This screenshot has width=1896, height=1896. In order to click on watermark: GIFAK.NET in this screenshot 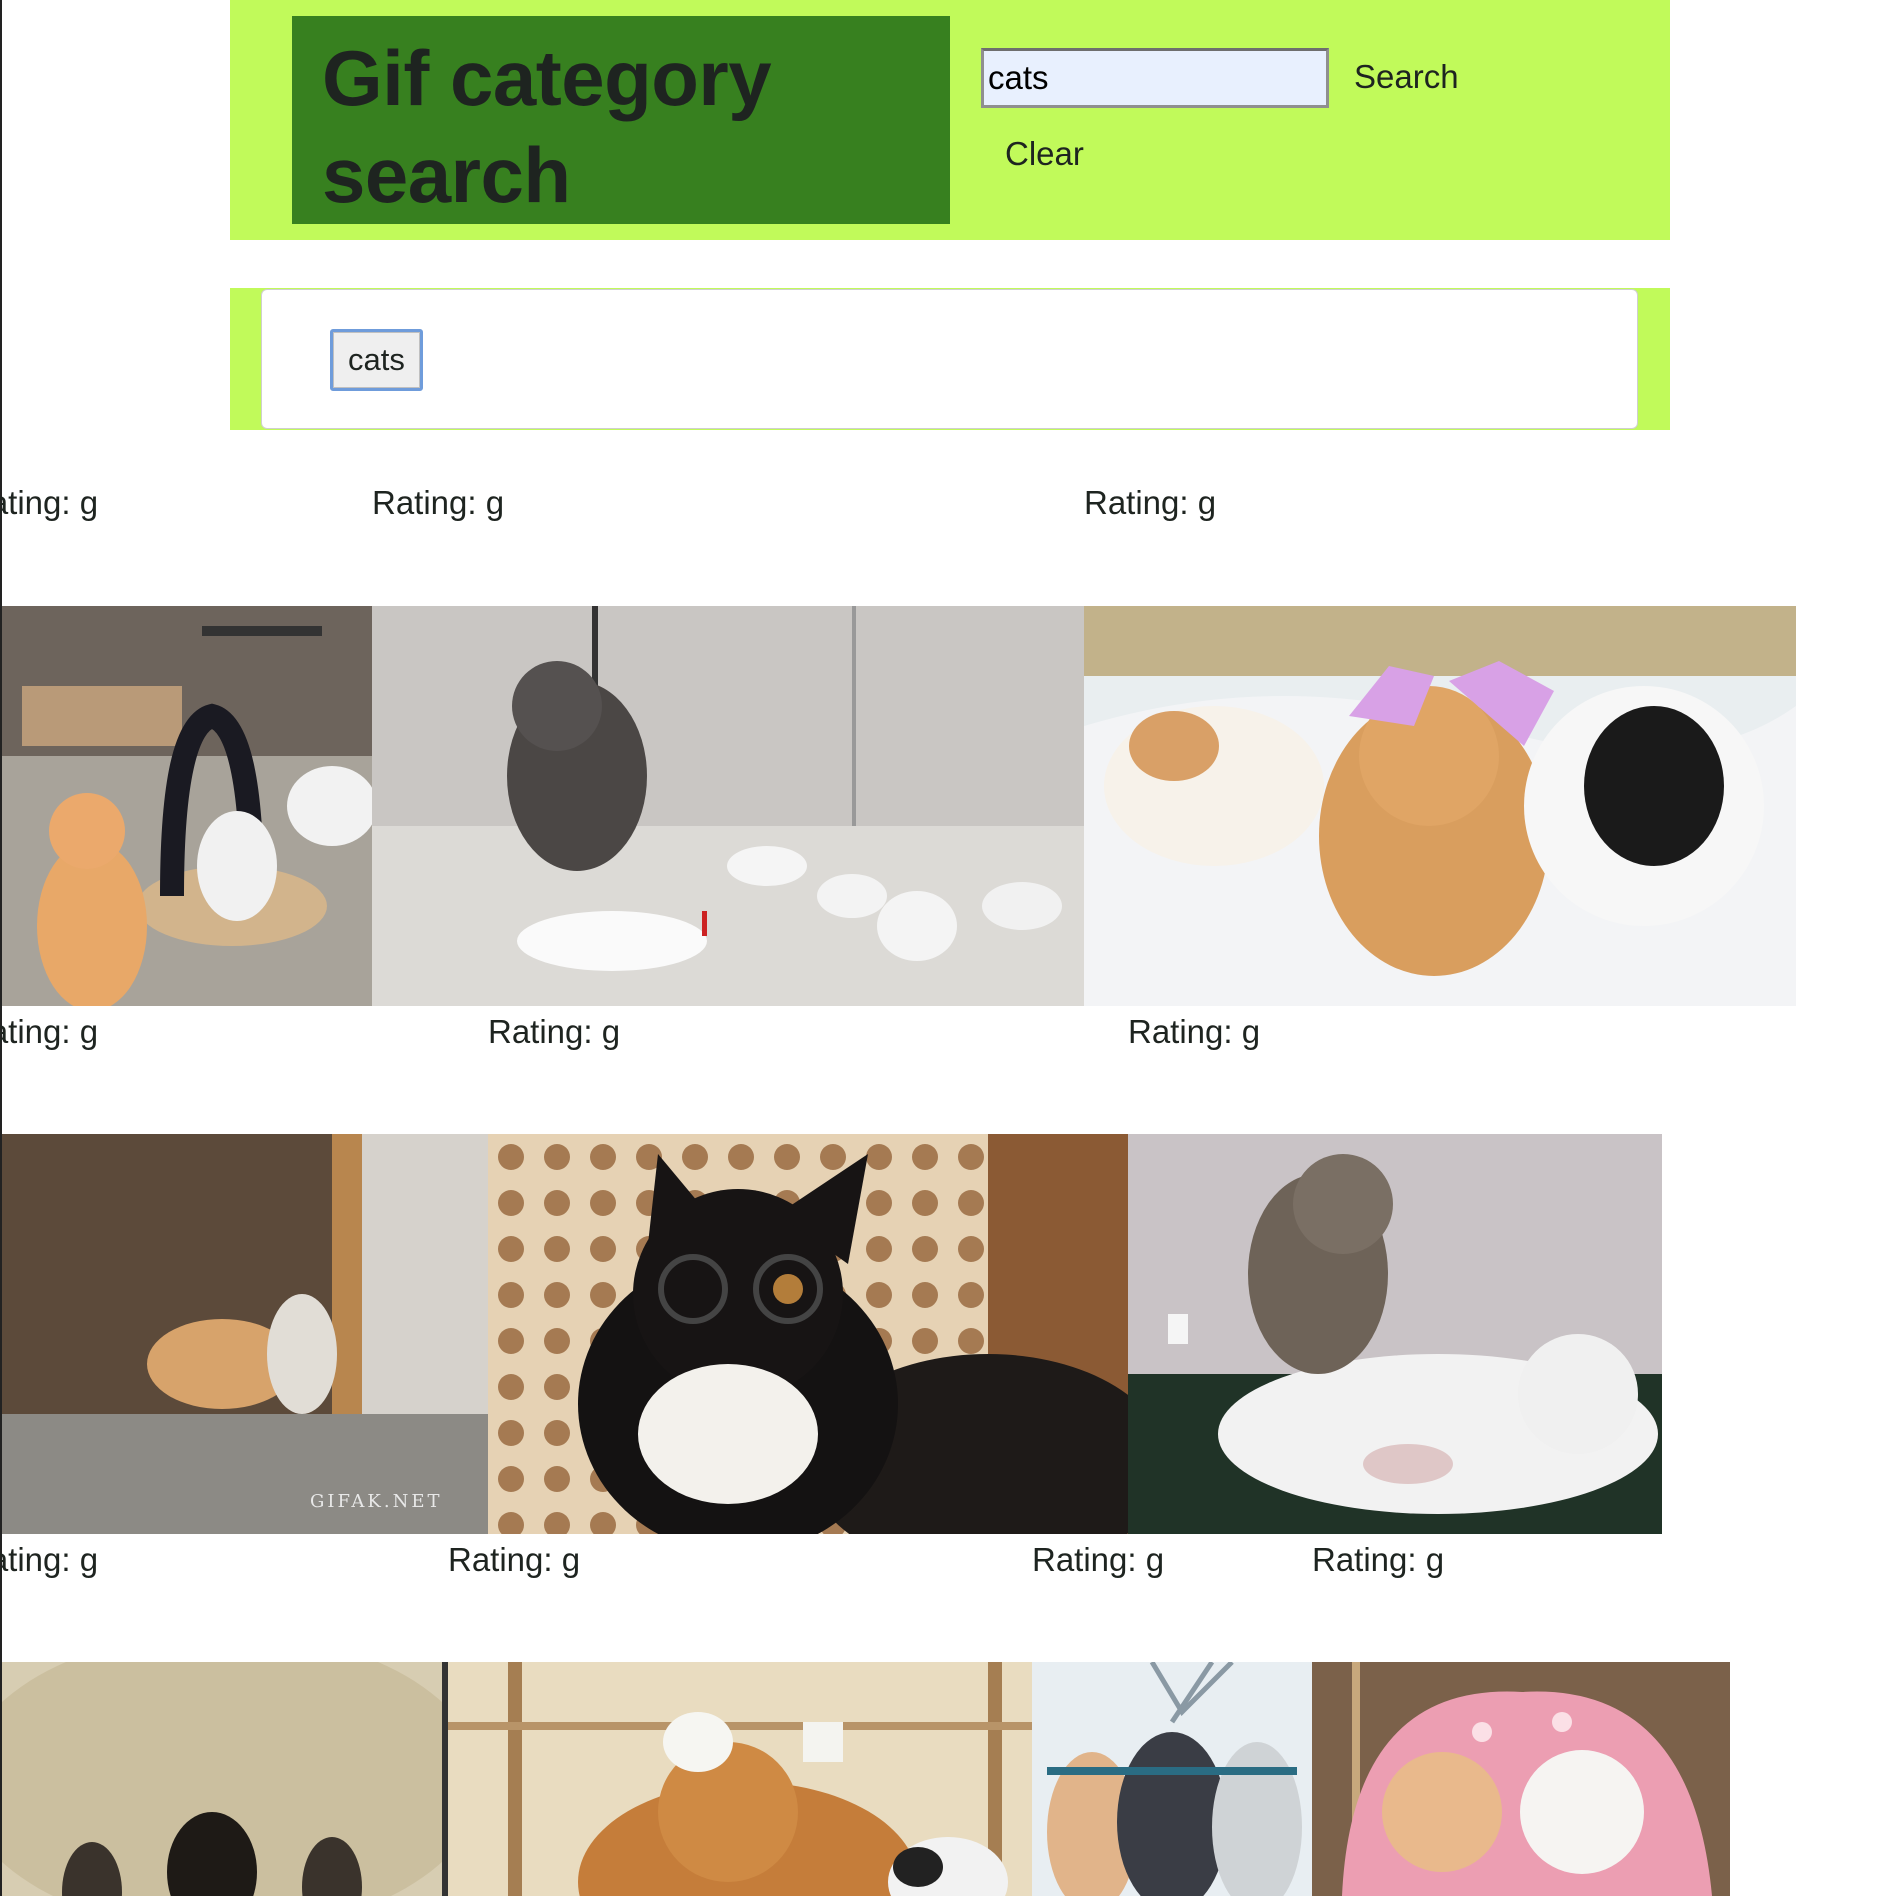, I will do `click(376, 1501)`.